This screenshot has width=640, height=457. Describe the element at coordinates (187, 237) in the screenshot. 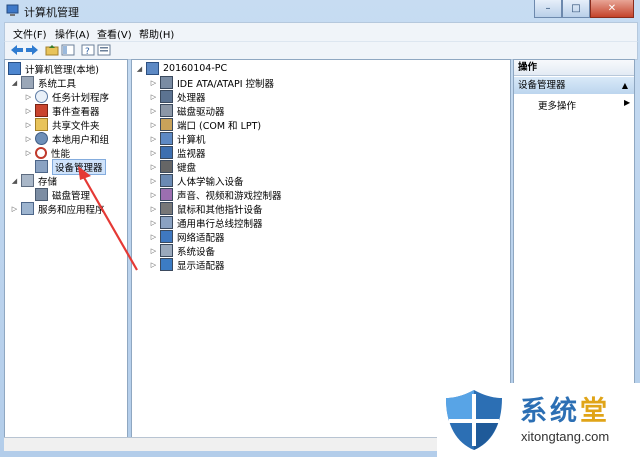

I see `device-category: ▷ 网络适配器` at that location.